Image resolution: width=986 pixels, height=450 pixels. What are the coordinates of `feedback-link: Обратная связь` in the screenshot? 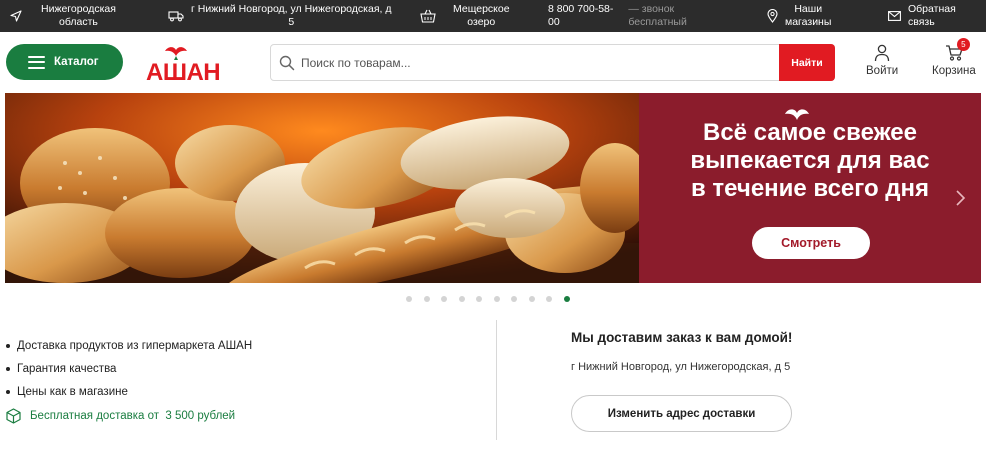 It's located at (922, 16).